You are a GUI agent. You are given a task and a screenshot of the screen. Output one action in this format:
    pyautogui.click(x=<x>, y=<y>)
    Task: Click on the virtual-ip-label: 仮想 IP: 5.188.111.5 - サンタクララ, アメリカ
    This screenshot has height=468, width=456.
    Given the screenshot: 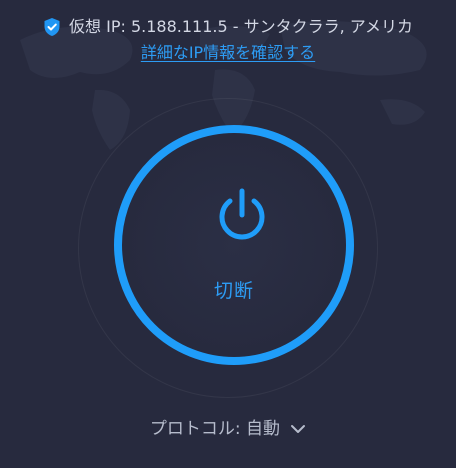 What is the action you would take?
    pyautogui.click(x=241, y=26)
    